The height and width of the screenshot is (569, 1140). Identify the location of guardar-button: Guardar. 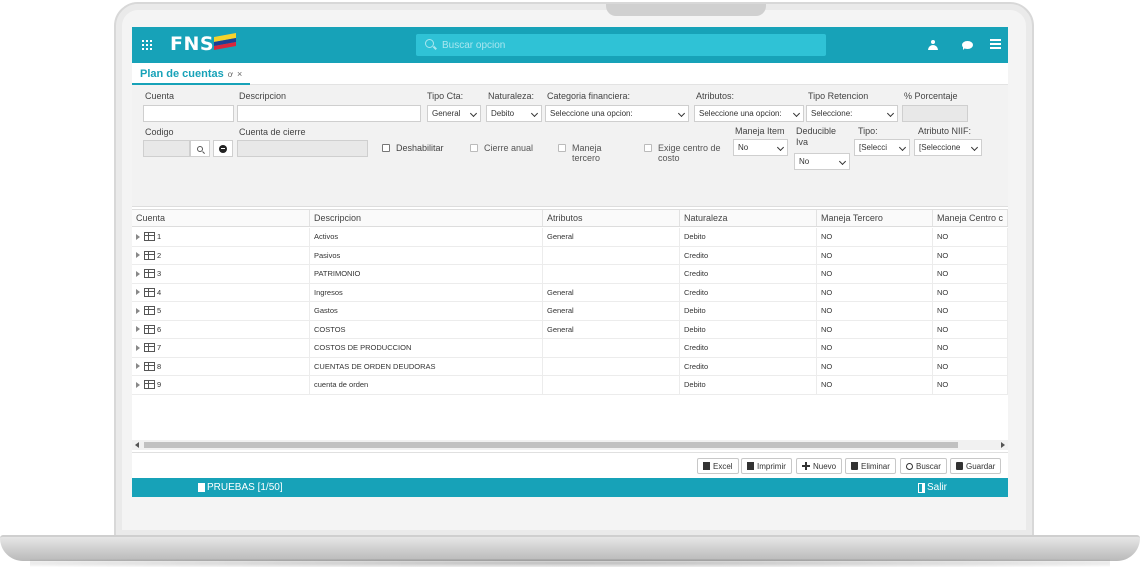
(976, 466).